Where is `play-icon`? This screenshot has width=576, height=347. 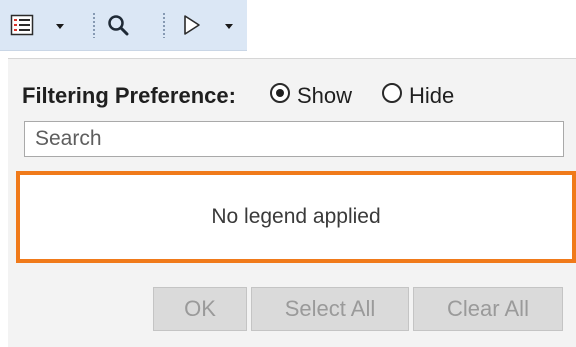 play-icon is located at coordinates (192, 25).